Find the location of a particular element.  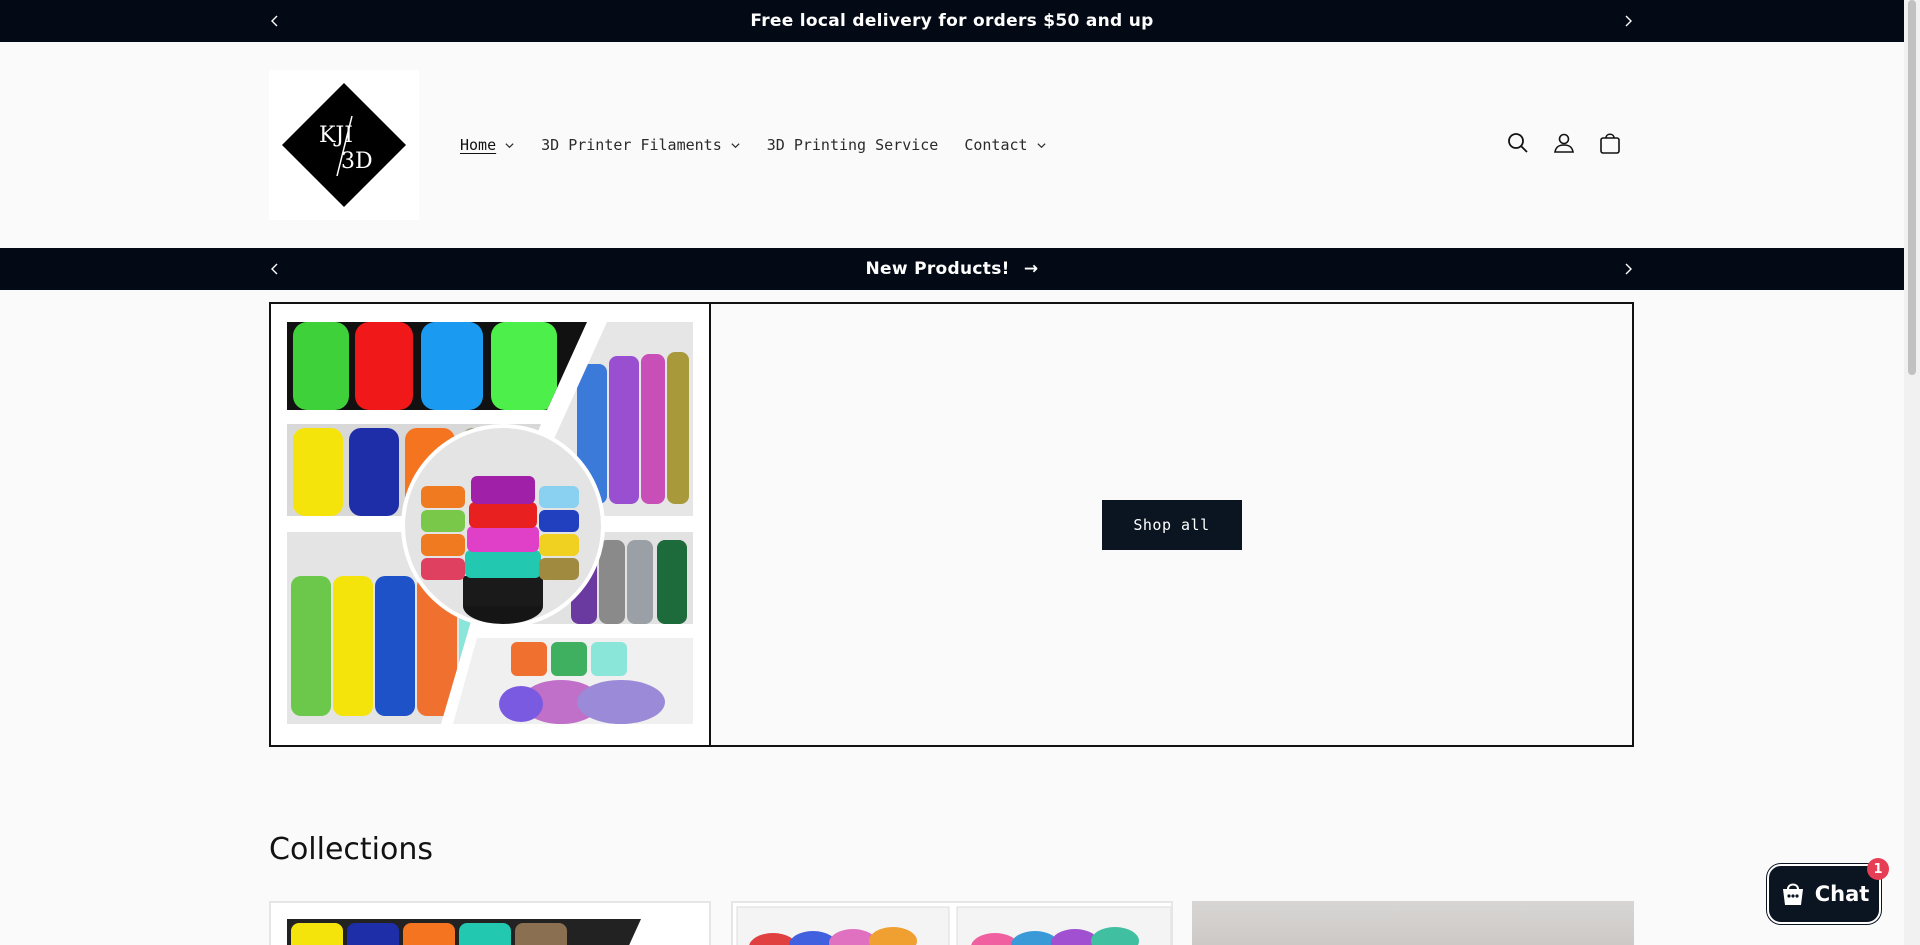

svg-text: 3D is located at coordinates (357, 161).